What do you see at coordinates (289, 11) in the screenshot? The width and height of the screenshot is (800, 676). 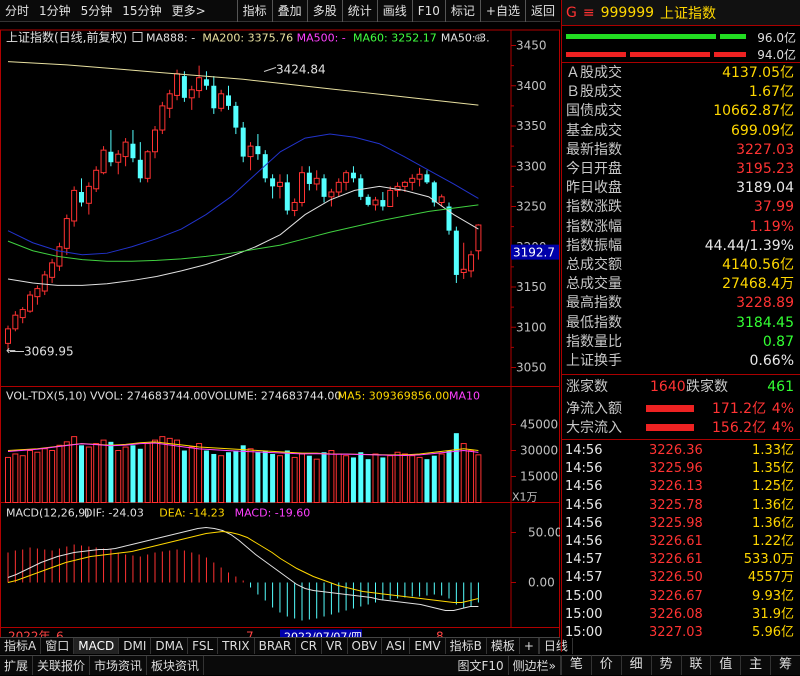 I see `toolbar-btn-1: 叠加` at bounding box center [289, 11].